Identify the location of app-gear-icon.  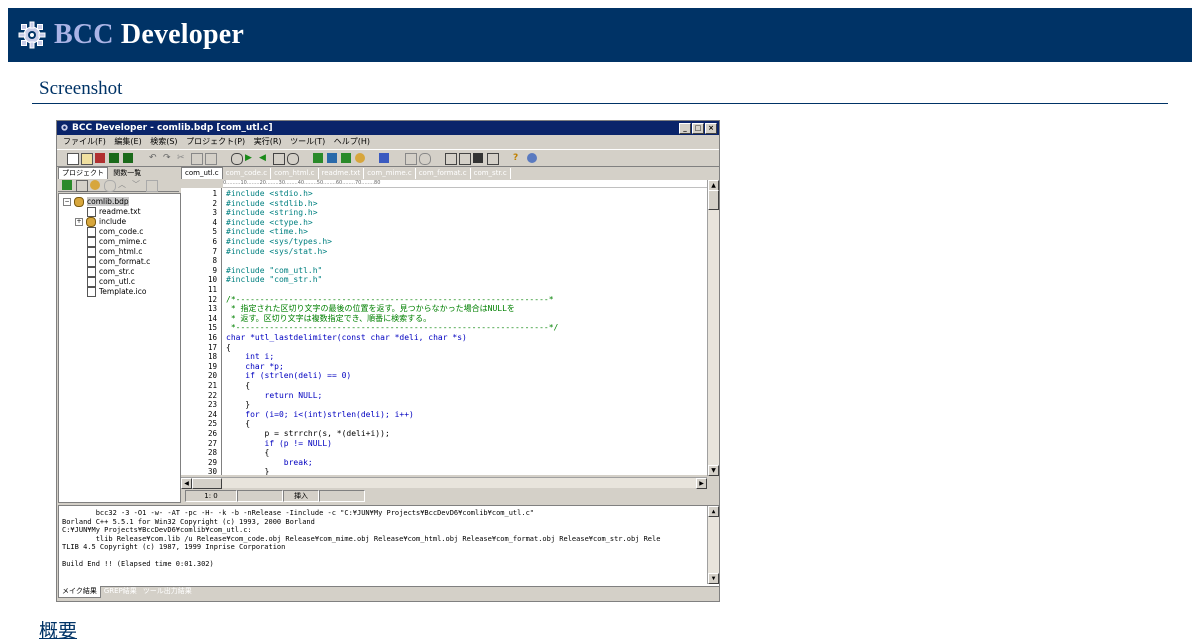
(64, 127).